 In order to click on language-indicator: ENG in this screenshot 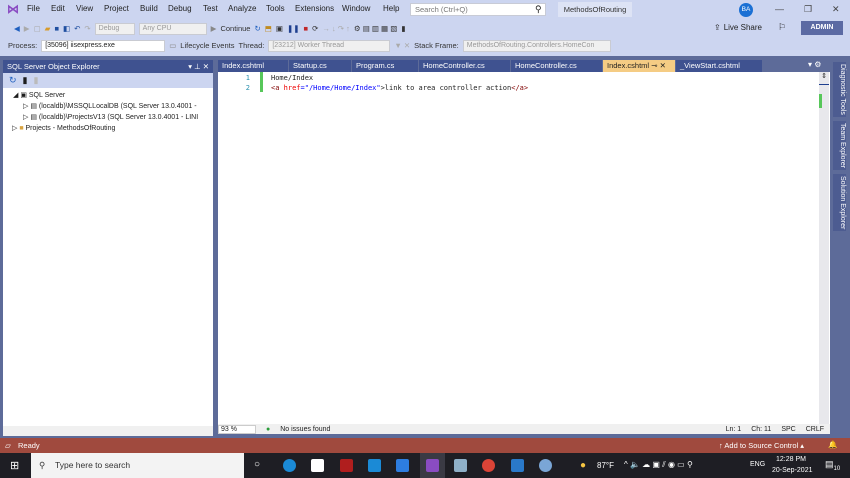, I will do `click(757, 464)`.